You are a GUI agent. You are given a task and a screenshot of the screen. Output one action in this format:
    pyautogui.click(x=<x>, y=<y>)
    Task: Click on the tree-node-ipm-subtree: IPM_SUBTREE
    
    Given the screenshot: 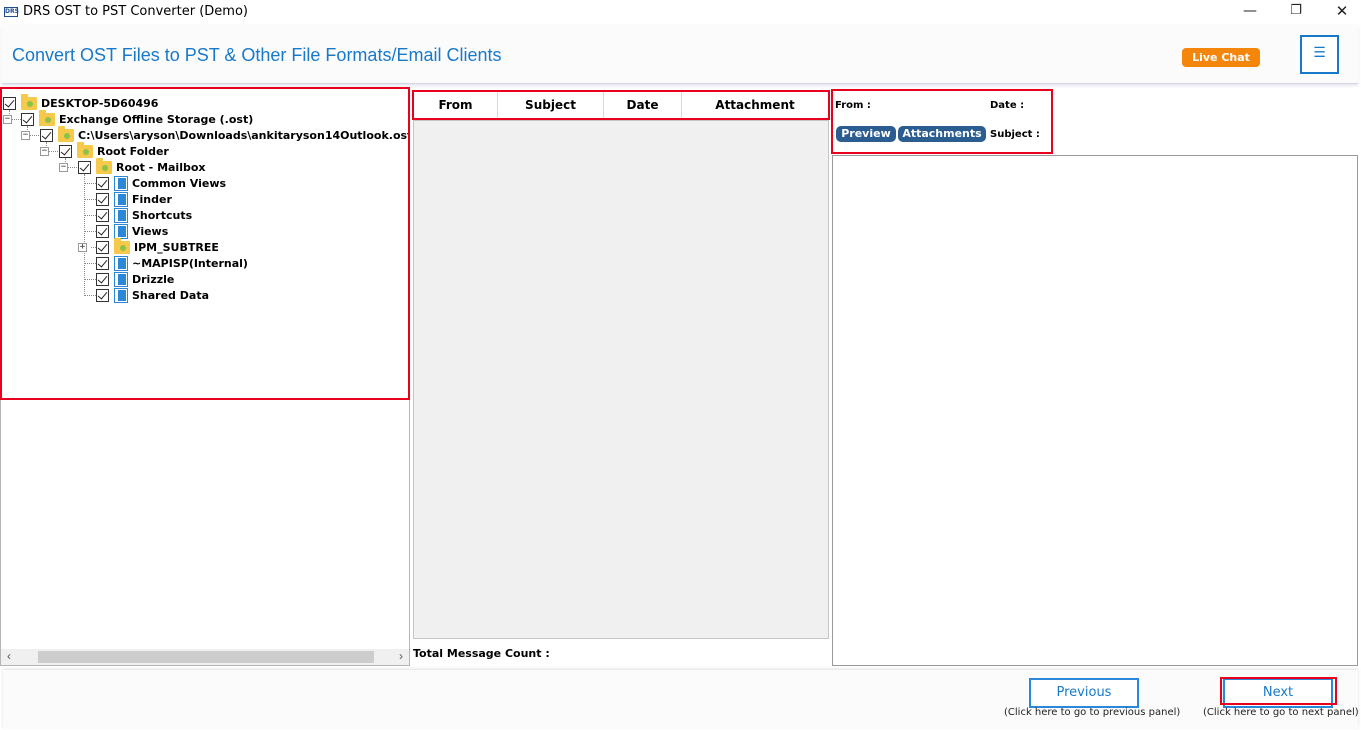 What is the action you would take?
    pyautogui.click(x=157, y=246)
    